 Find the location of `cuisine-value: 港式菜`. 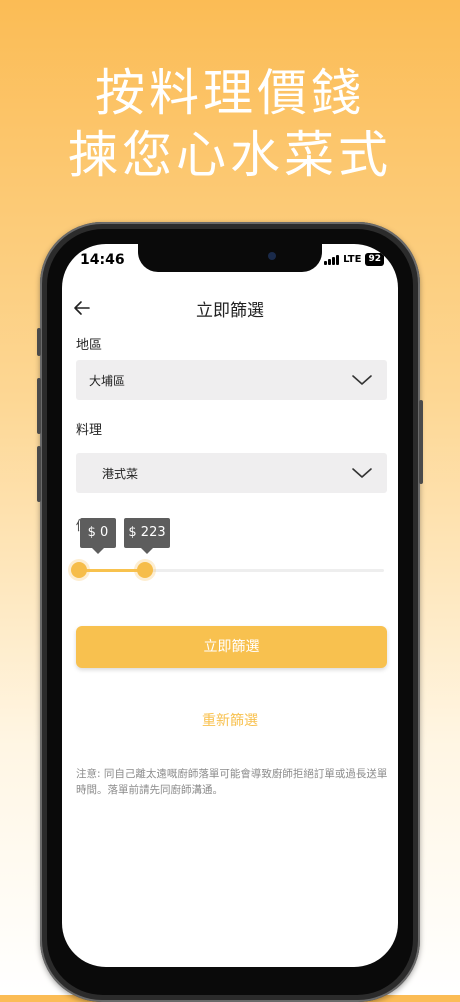

cuisine-value: 港式菜 is located at coordinates (120, 474).